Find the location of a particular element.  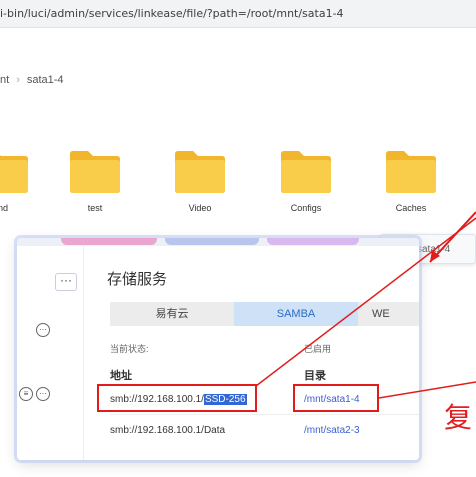

address-header: 地址 is located at coordinates (121, 376).